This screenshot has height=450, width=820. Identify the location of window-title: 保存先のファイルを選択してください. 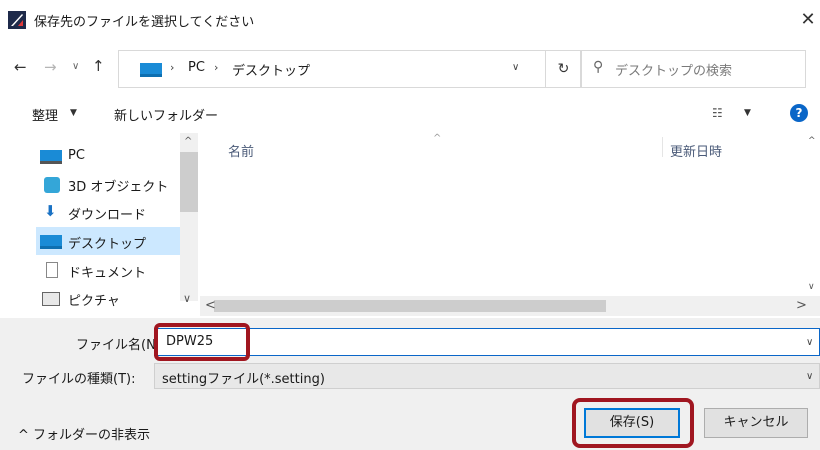
(144, 22).